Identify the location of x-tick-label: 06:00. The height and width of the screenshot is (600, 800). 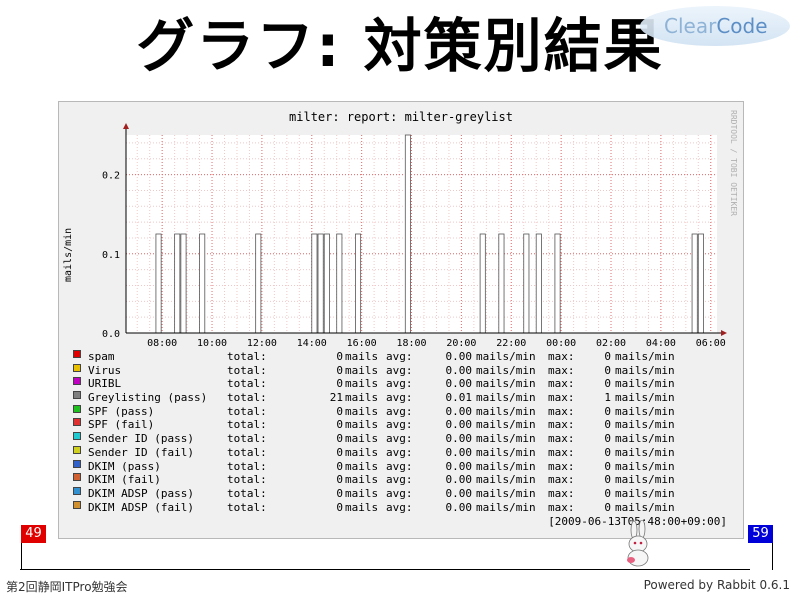
(711, 343).